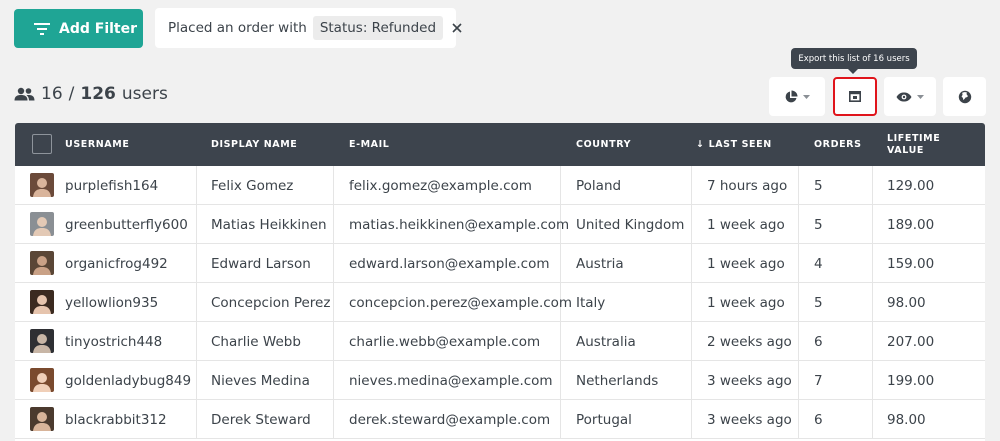 The width and height of the screenshot is (1000, 441). What do you see at coordinates (749, 341) in the screenshot?
I see `last-seen-cell: 2 weeks ago` at bounding box center [749, 341].